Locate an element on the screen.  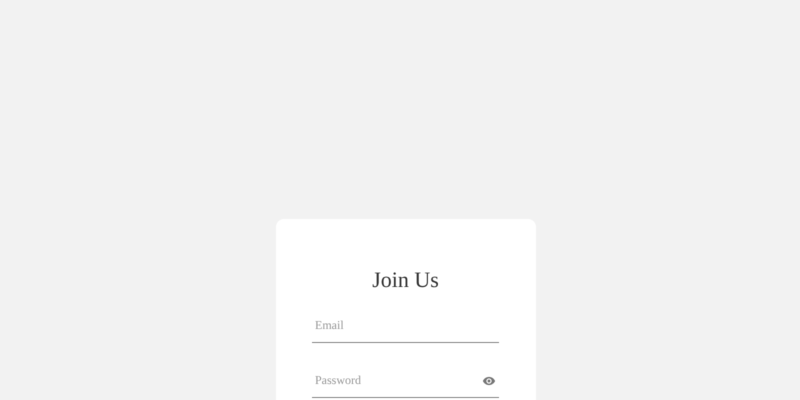
form-title: Join Us is located at coordinates (405, 280).